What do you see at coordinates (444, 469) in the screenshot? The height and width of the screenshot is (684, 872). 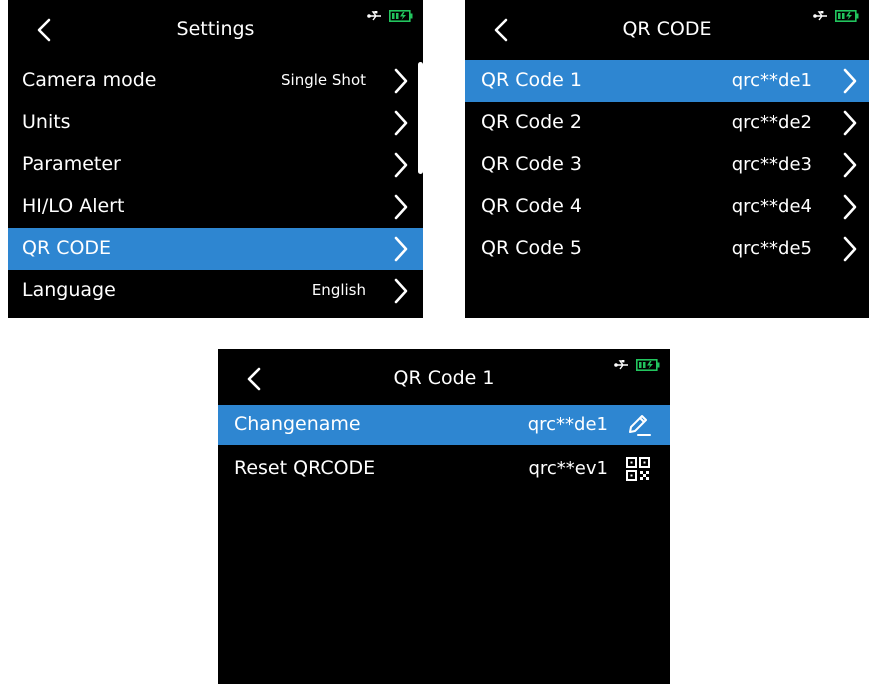 I see `reset-qrcode-item: Reset QRCODE qrc**ev1` at bounding box center [444, 469].